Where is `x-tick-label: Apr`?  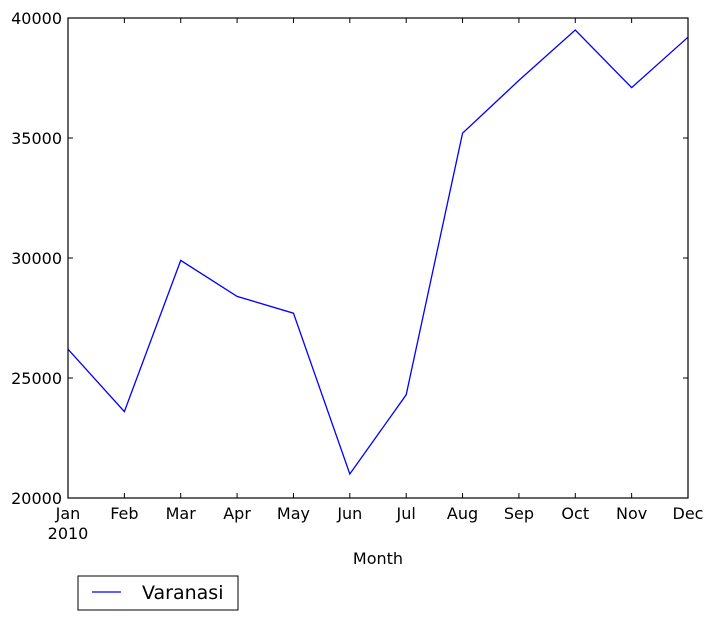
x-tick-label: Apr is located at coordinates (237, 513).